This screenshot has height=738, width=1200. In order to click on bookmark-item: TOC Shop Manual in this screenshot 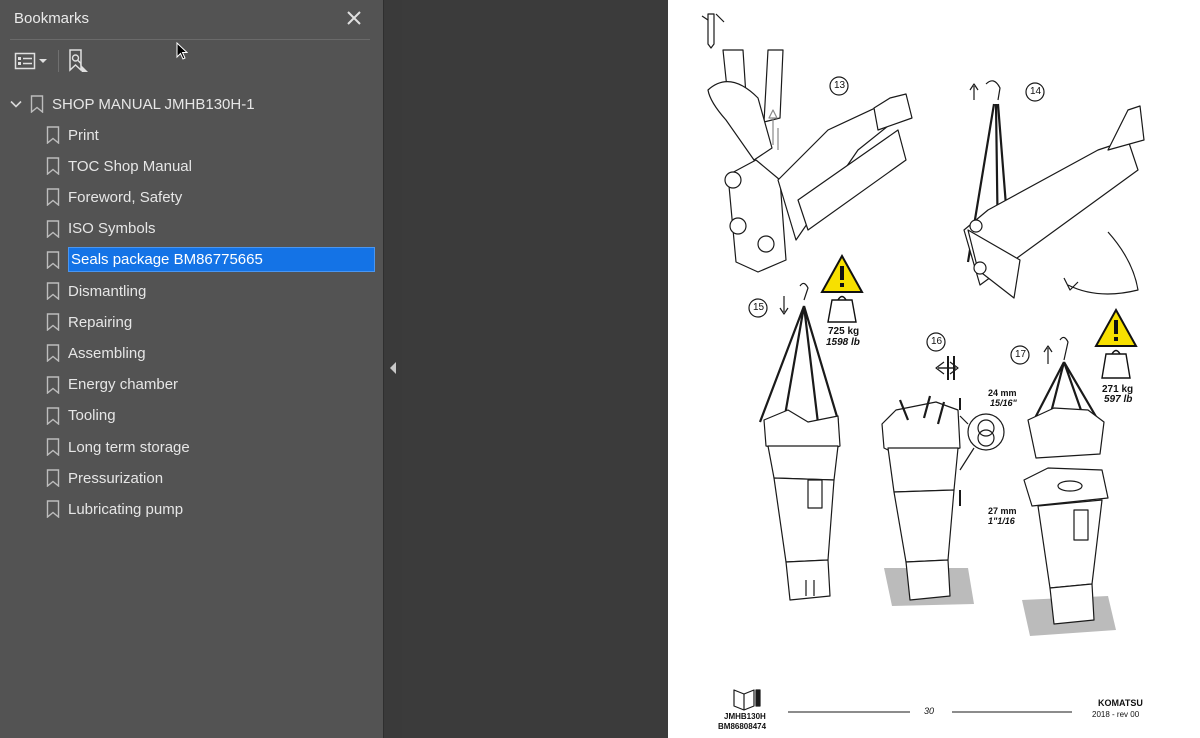, I will do `click(119, 166)`.